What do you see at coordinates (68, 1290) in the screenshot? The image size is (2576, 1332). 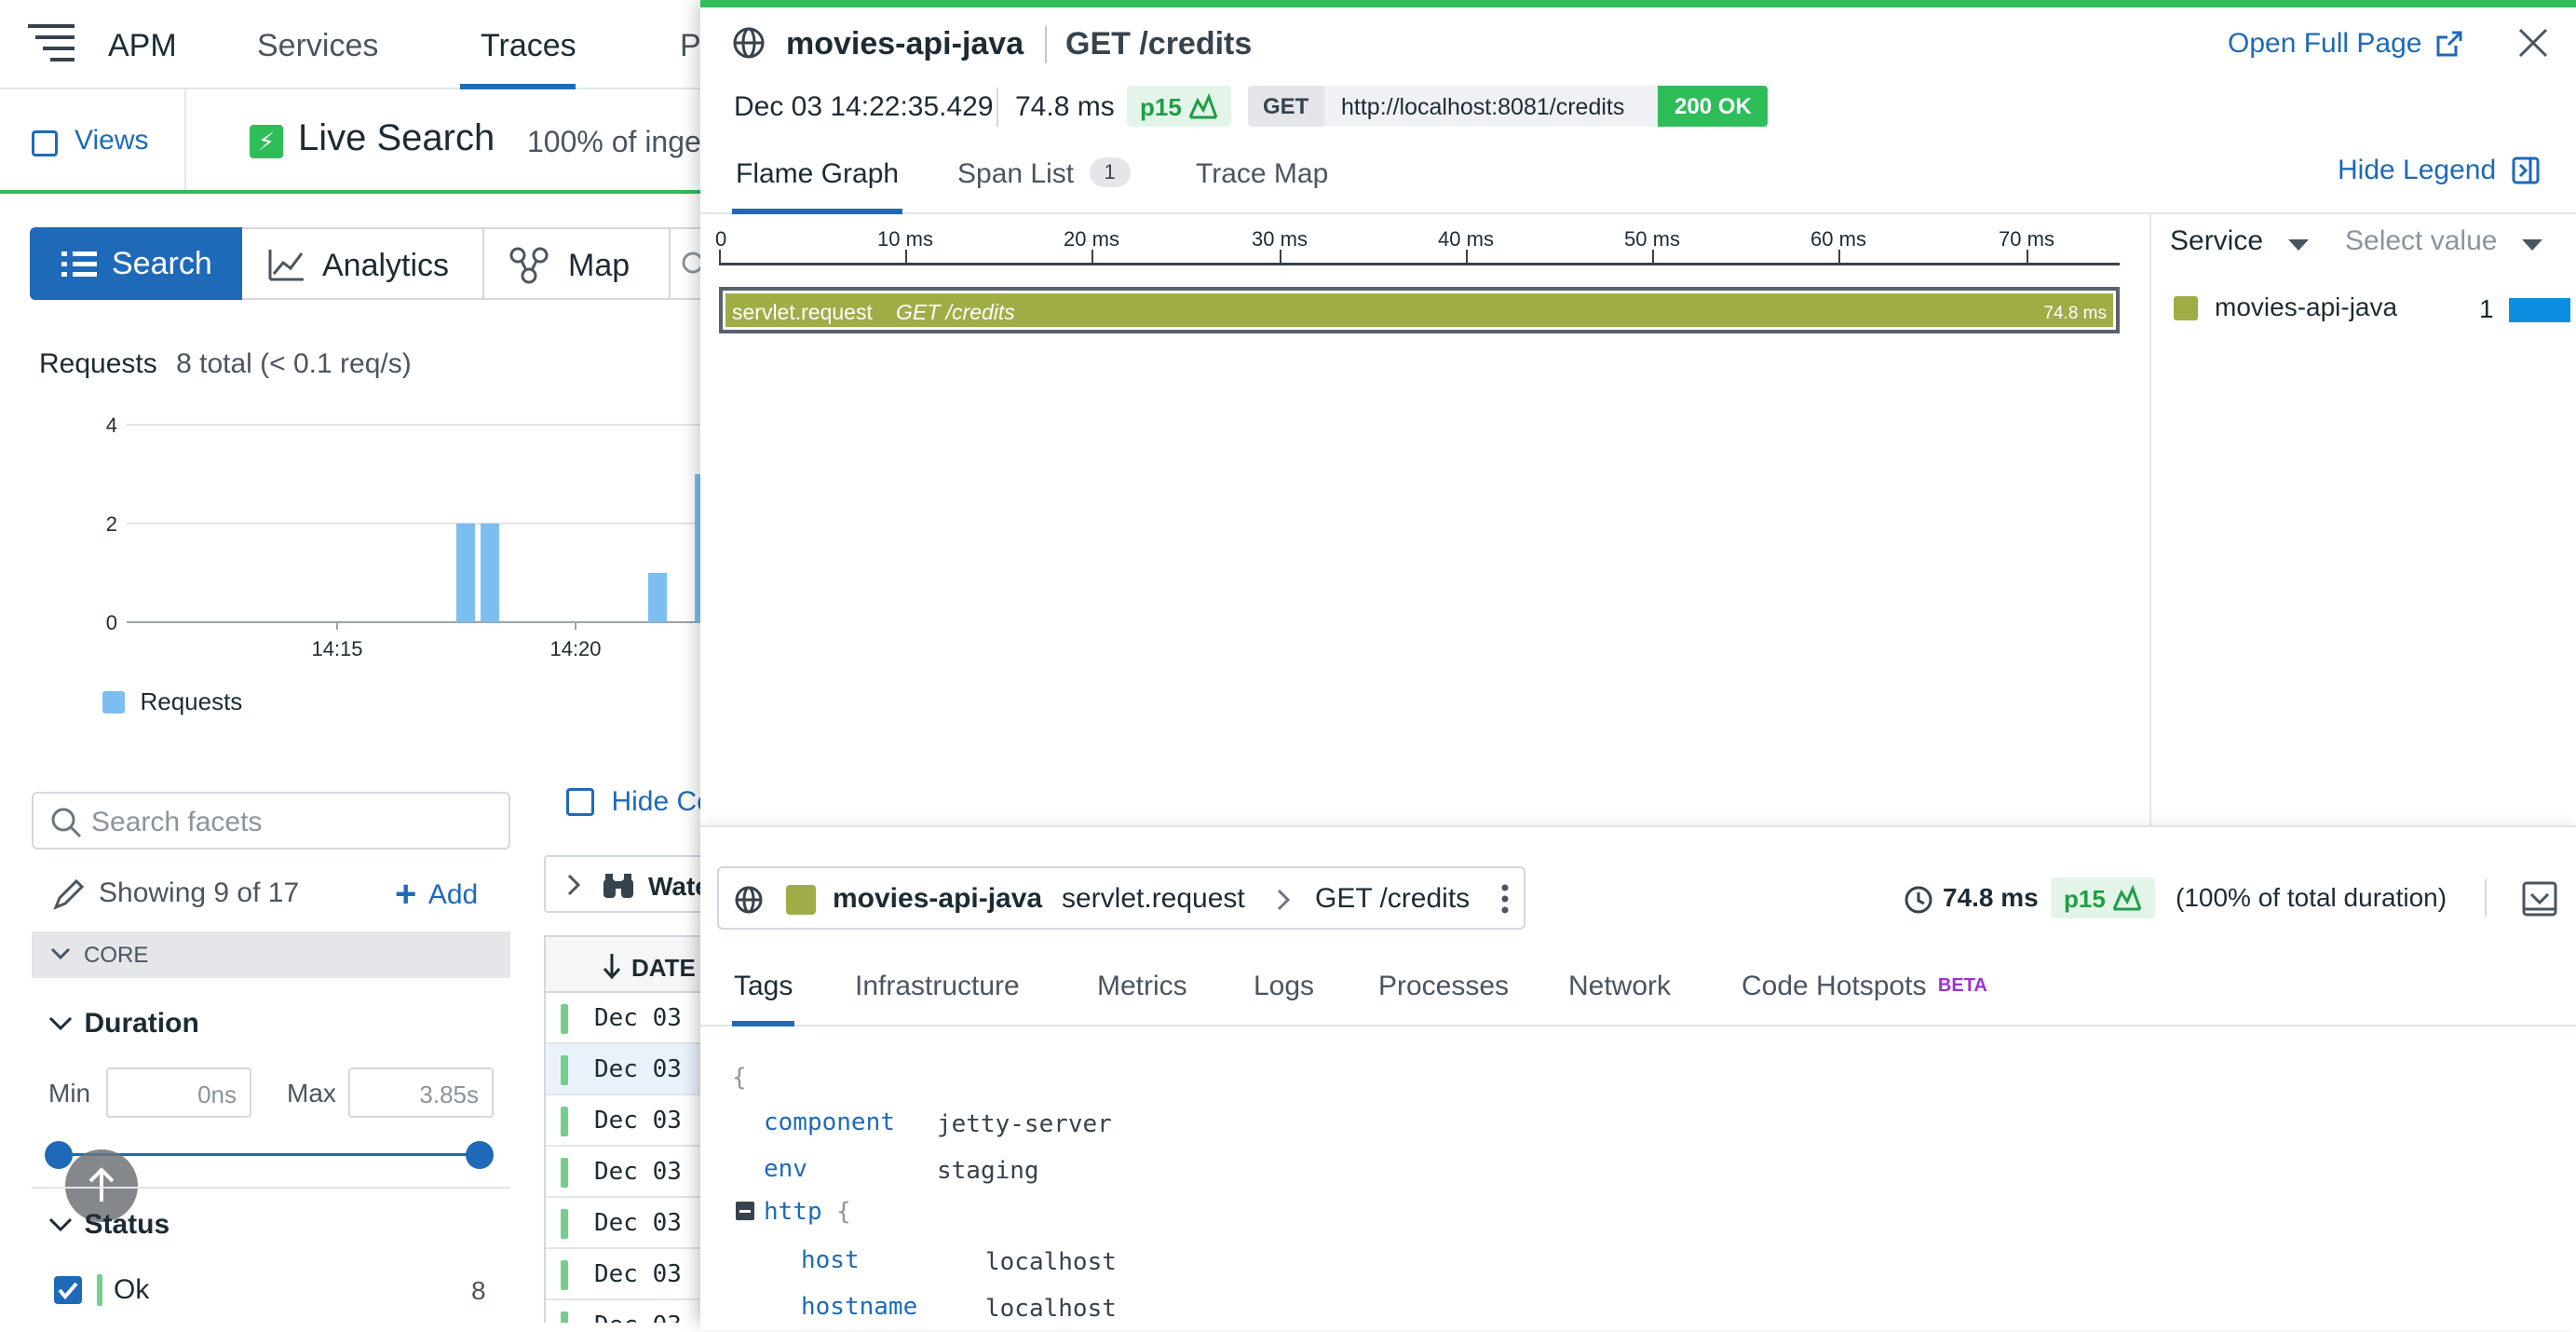 I see `status-ok-checkbox` at bounding box center [68, 1290].